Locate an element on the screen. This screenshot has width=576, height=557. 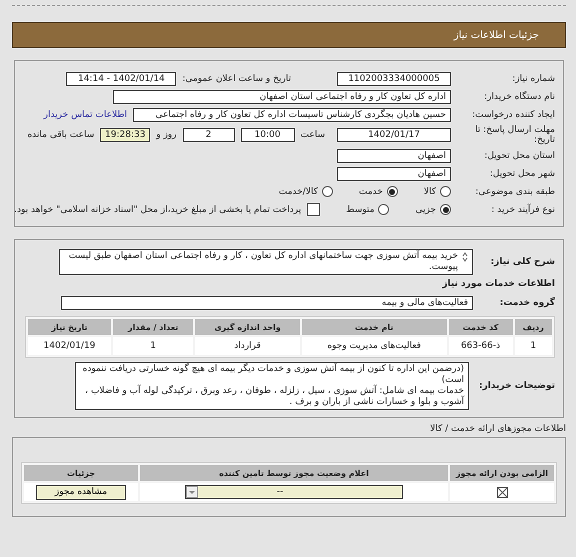
table-cell: 1402/01/19 is located at coordinates (69, 346).